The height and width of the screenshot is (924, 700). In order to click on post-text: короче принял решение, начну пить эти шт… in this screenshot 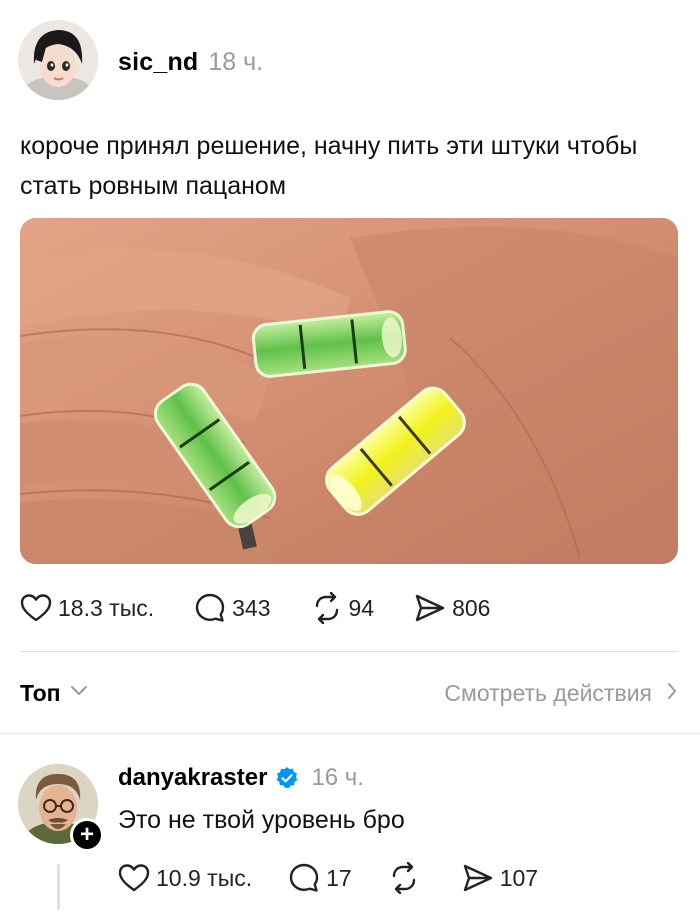, I will do `click(329, 166)`.